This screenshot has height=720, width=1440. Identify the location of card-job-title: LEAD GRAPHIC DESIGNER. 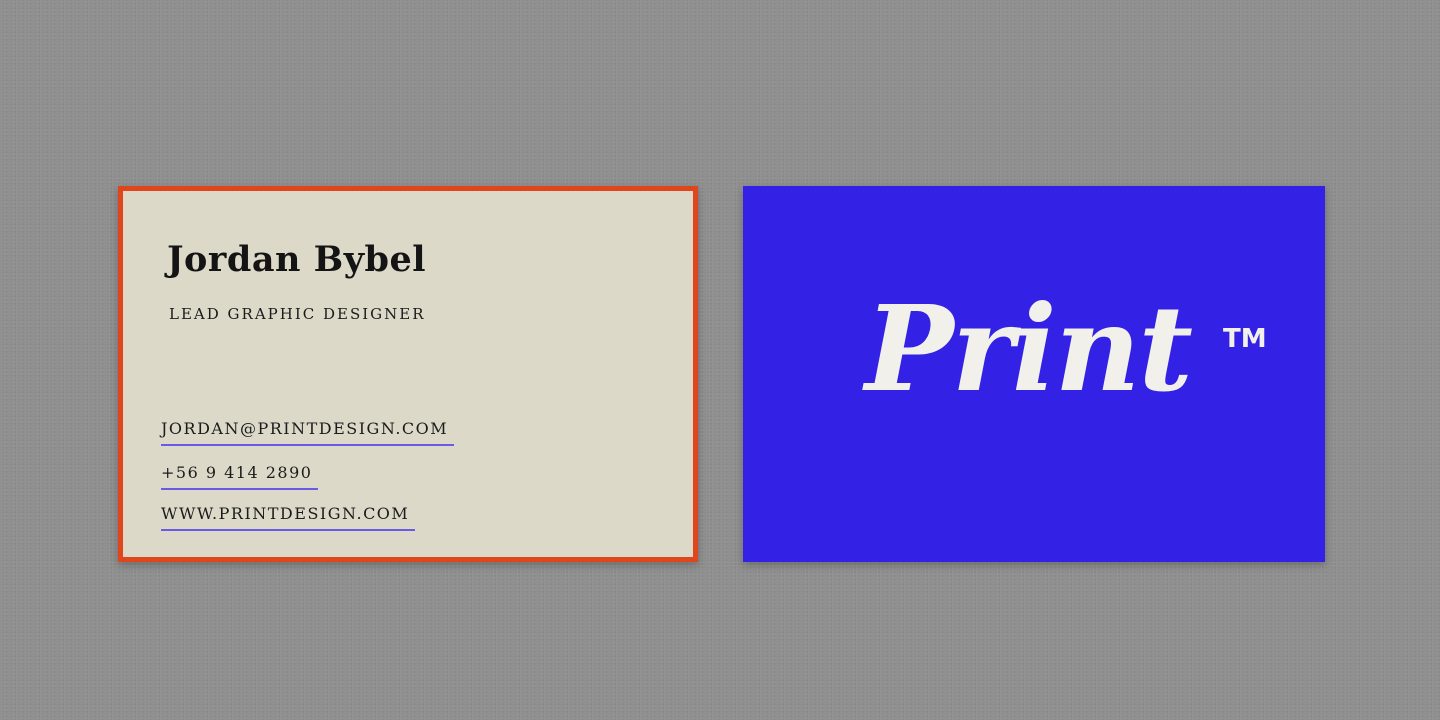
(297, 314).